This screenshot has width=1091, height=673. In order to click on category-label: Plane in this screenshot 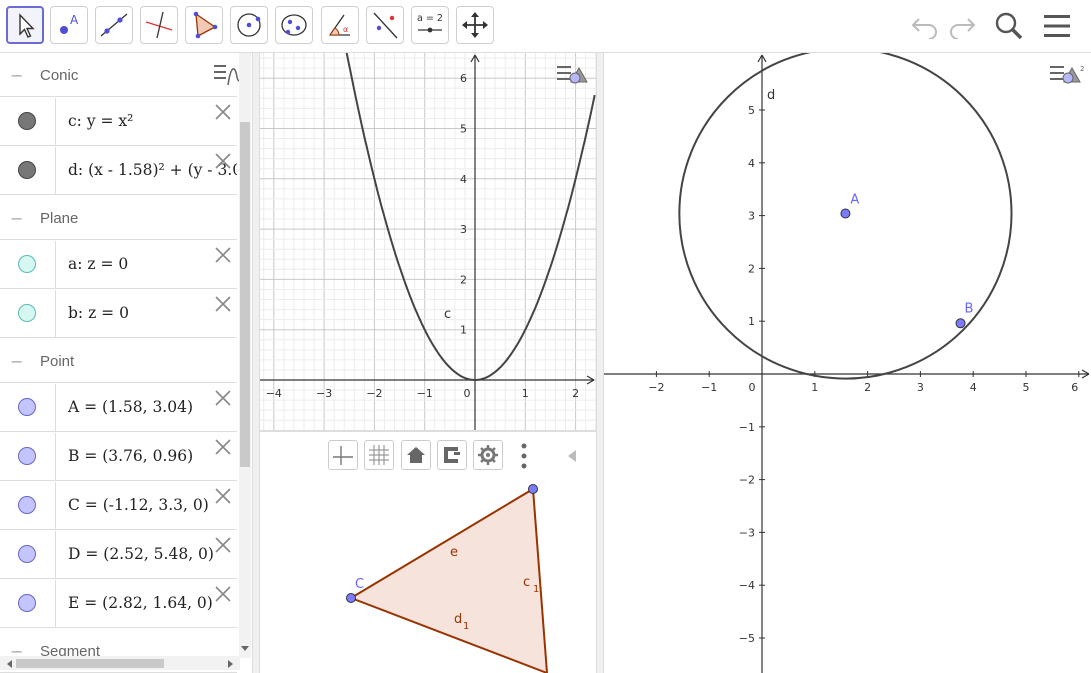, I will do `click(59, 218)`.